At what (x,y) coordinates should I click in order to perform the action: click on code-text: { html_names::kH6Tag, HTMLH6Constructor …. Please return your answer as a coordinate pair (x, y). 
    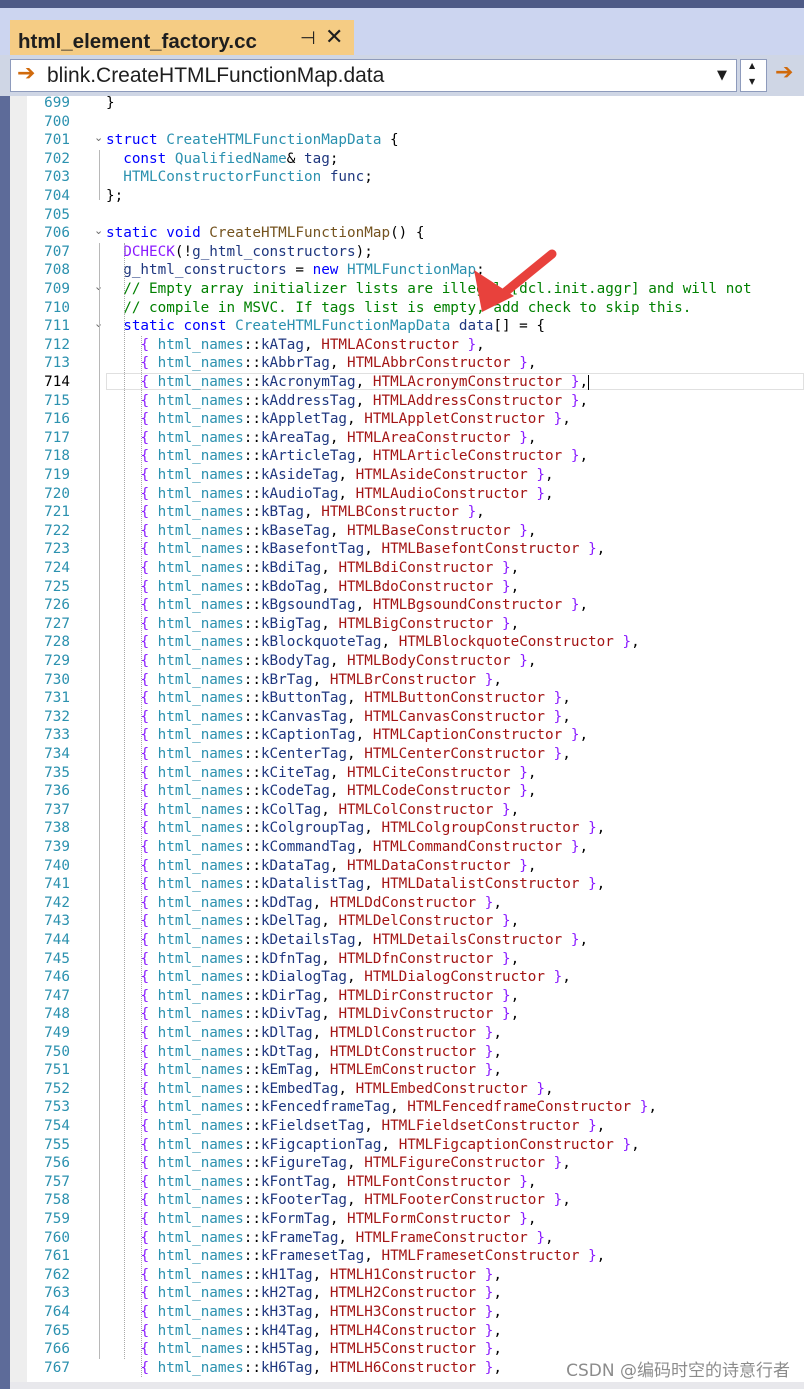
    Looking at the image, I should click on (321, 1367).